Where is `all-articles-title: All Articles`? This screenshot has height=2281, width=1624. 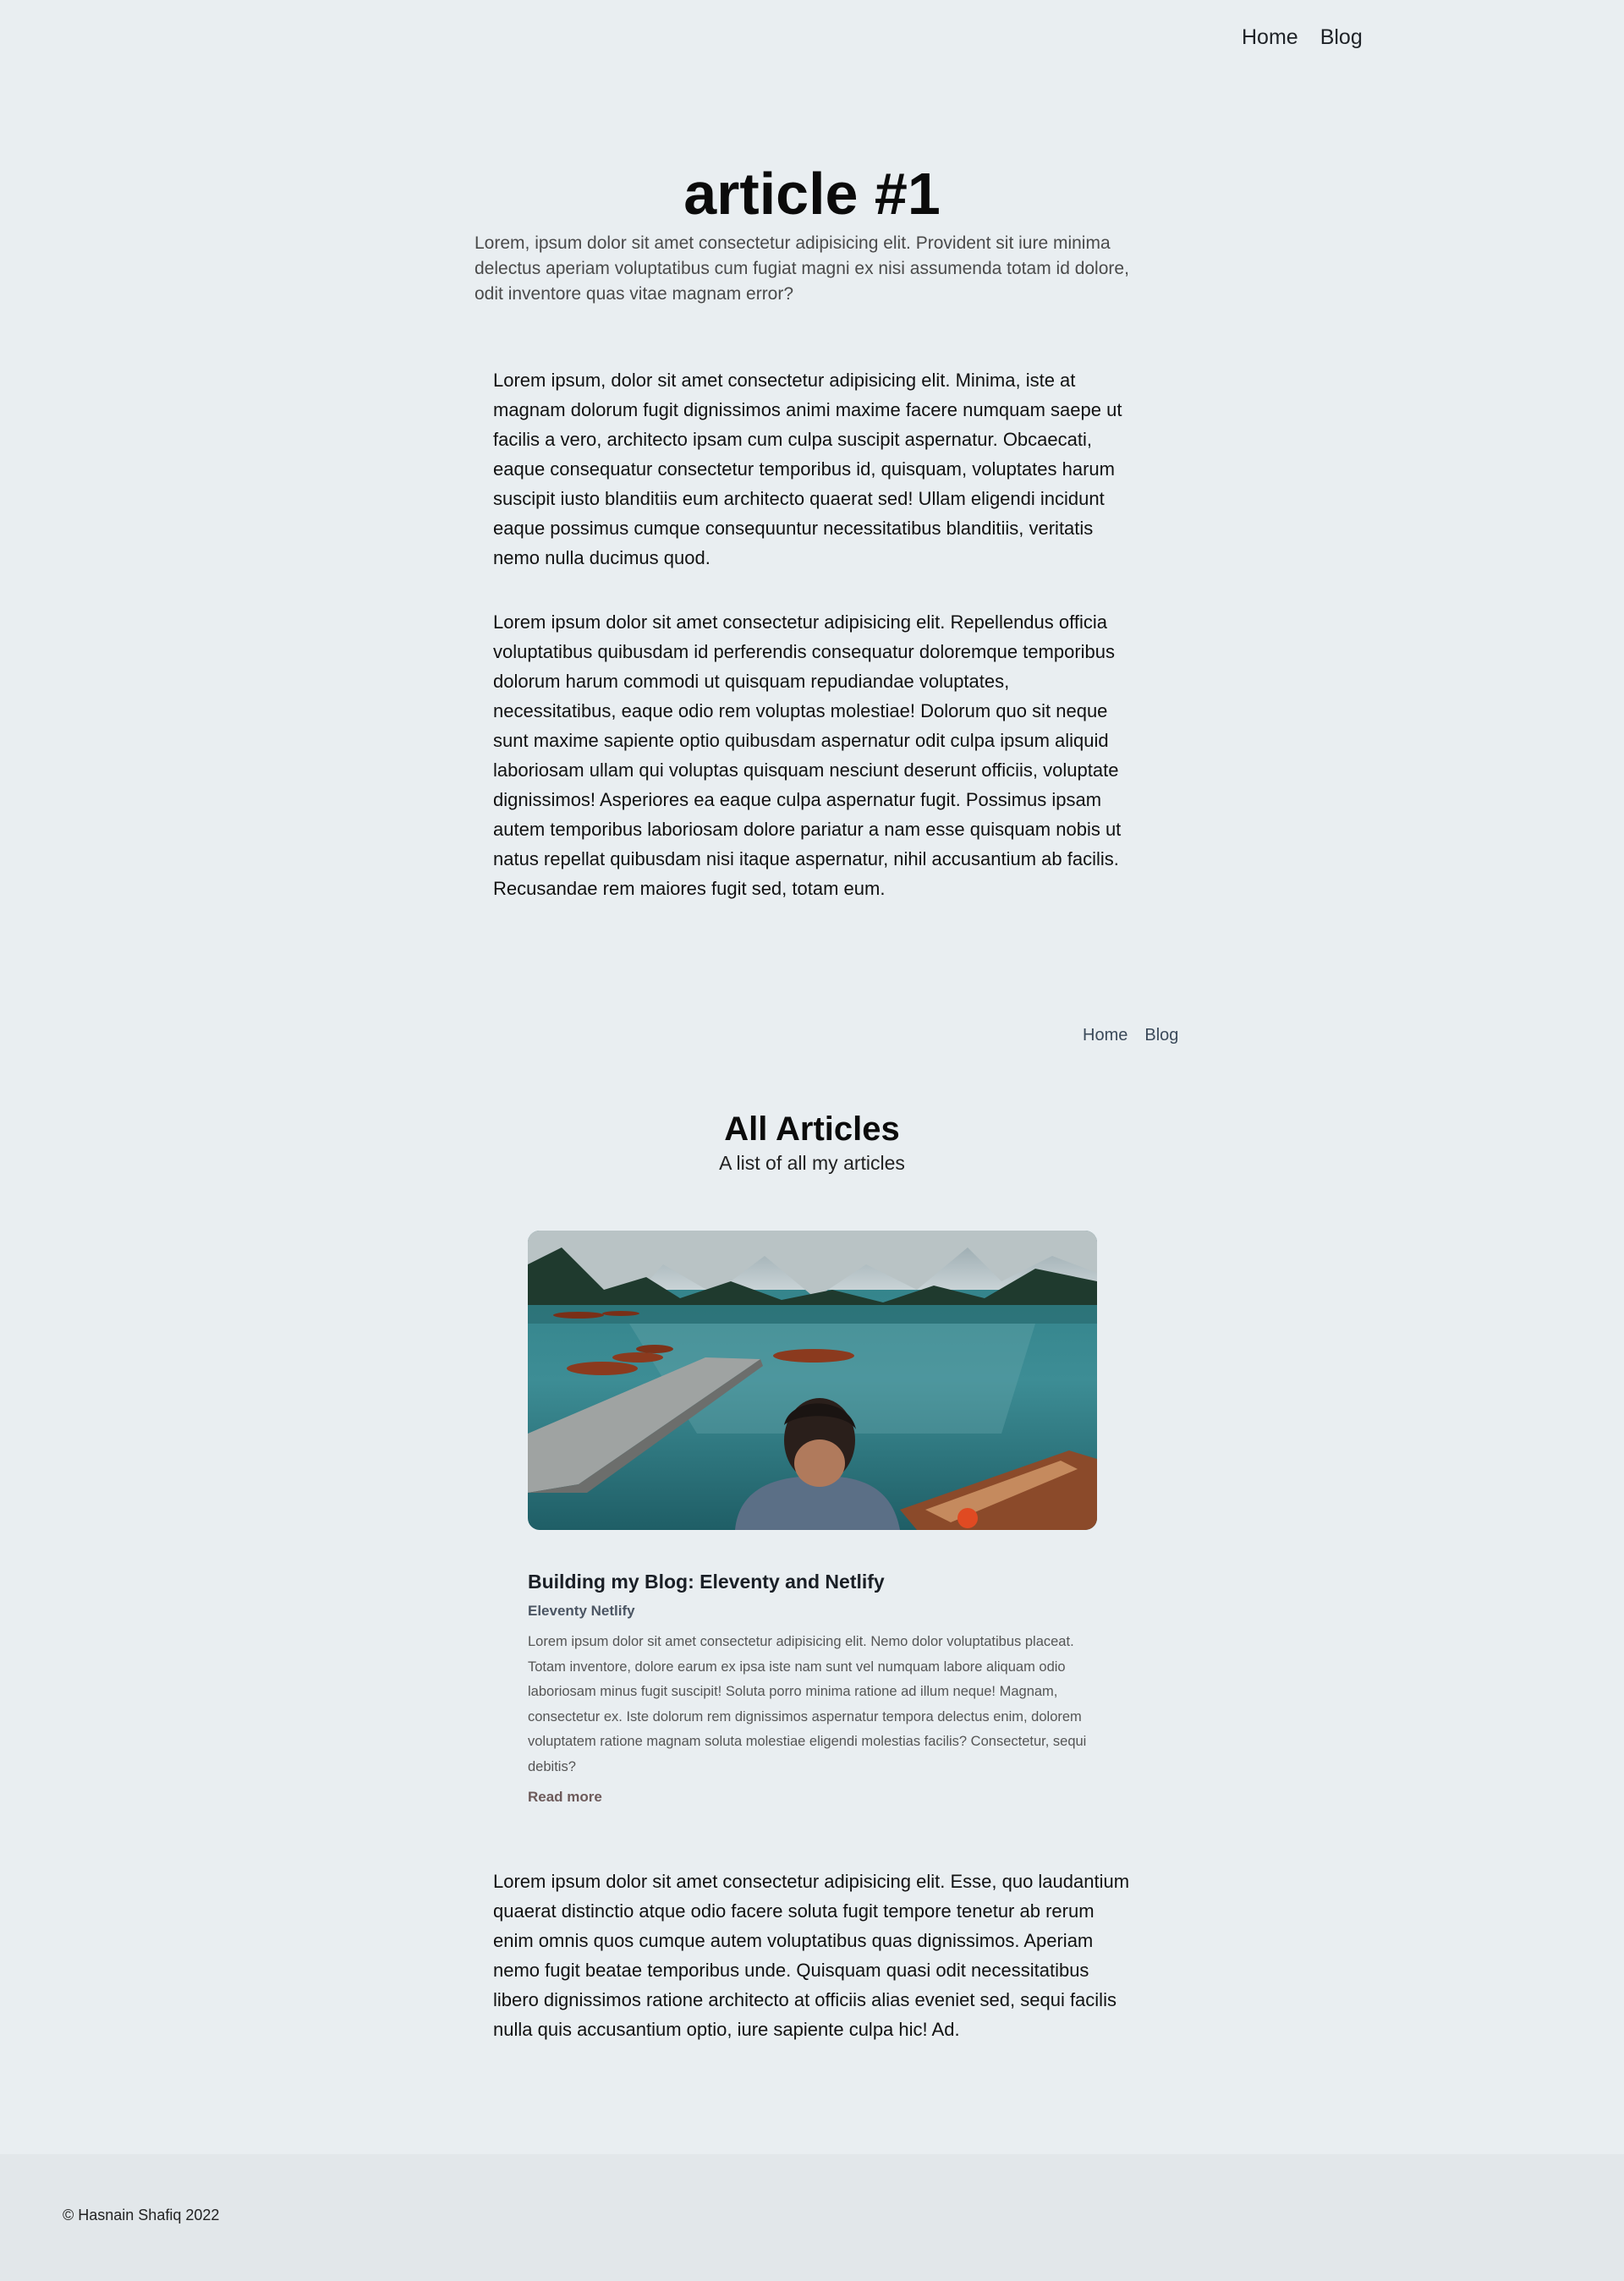 all-articles-title: All Articles is located at coordinates (812, 1129).